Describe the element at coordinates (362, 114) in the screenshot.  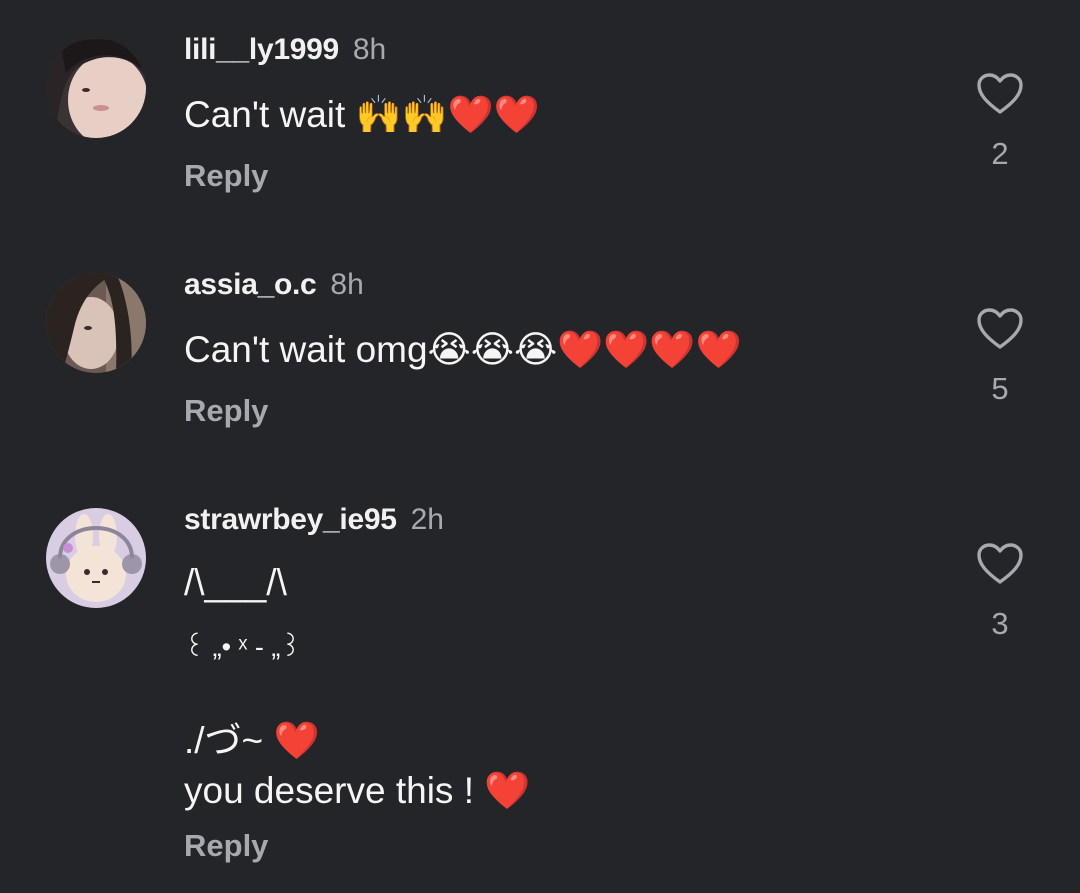
I see `comment-text: Can't wait 🙌🙌❤️❤️` at that location.